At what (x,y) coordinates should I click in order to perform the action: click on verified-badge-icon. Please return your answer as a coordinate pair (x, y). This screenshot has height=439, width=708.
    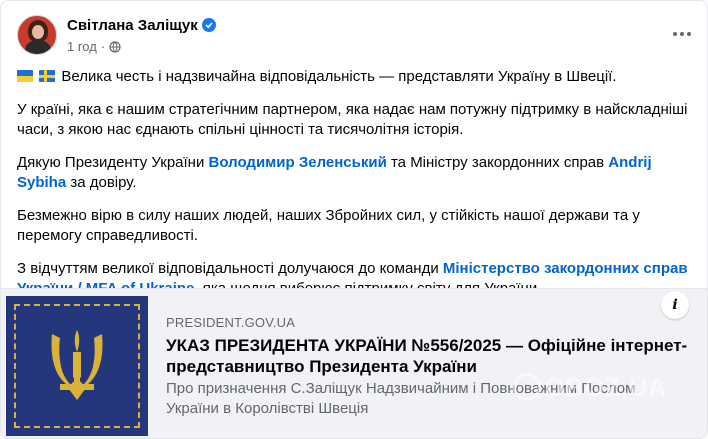
    Looking at the image, I should click on (208, 25).